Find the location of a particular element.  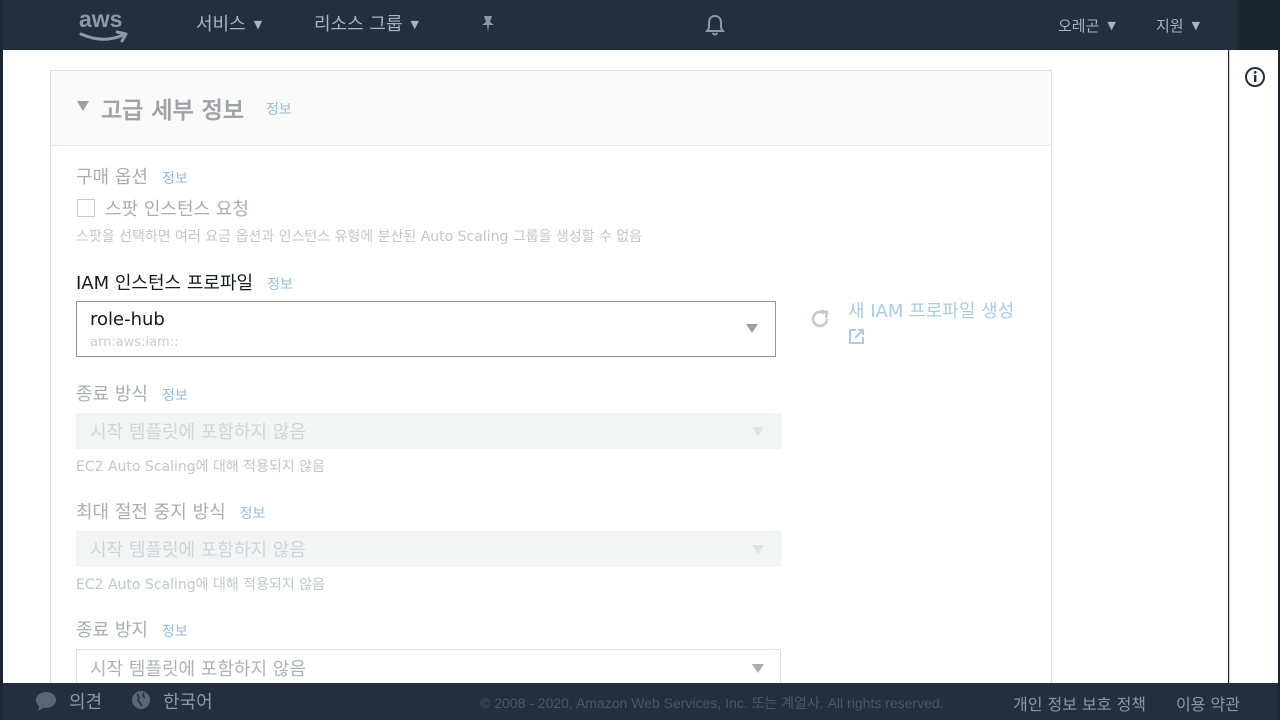

services-menu: 서비스 ▼ is located at coordinates (229, 23).